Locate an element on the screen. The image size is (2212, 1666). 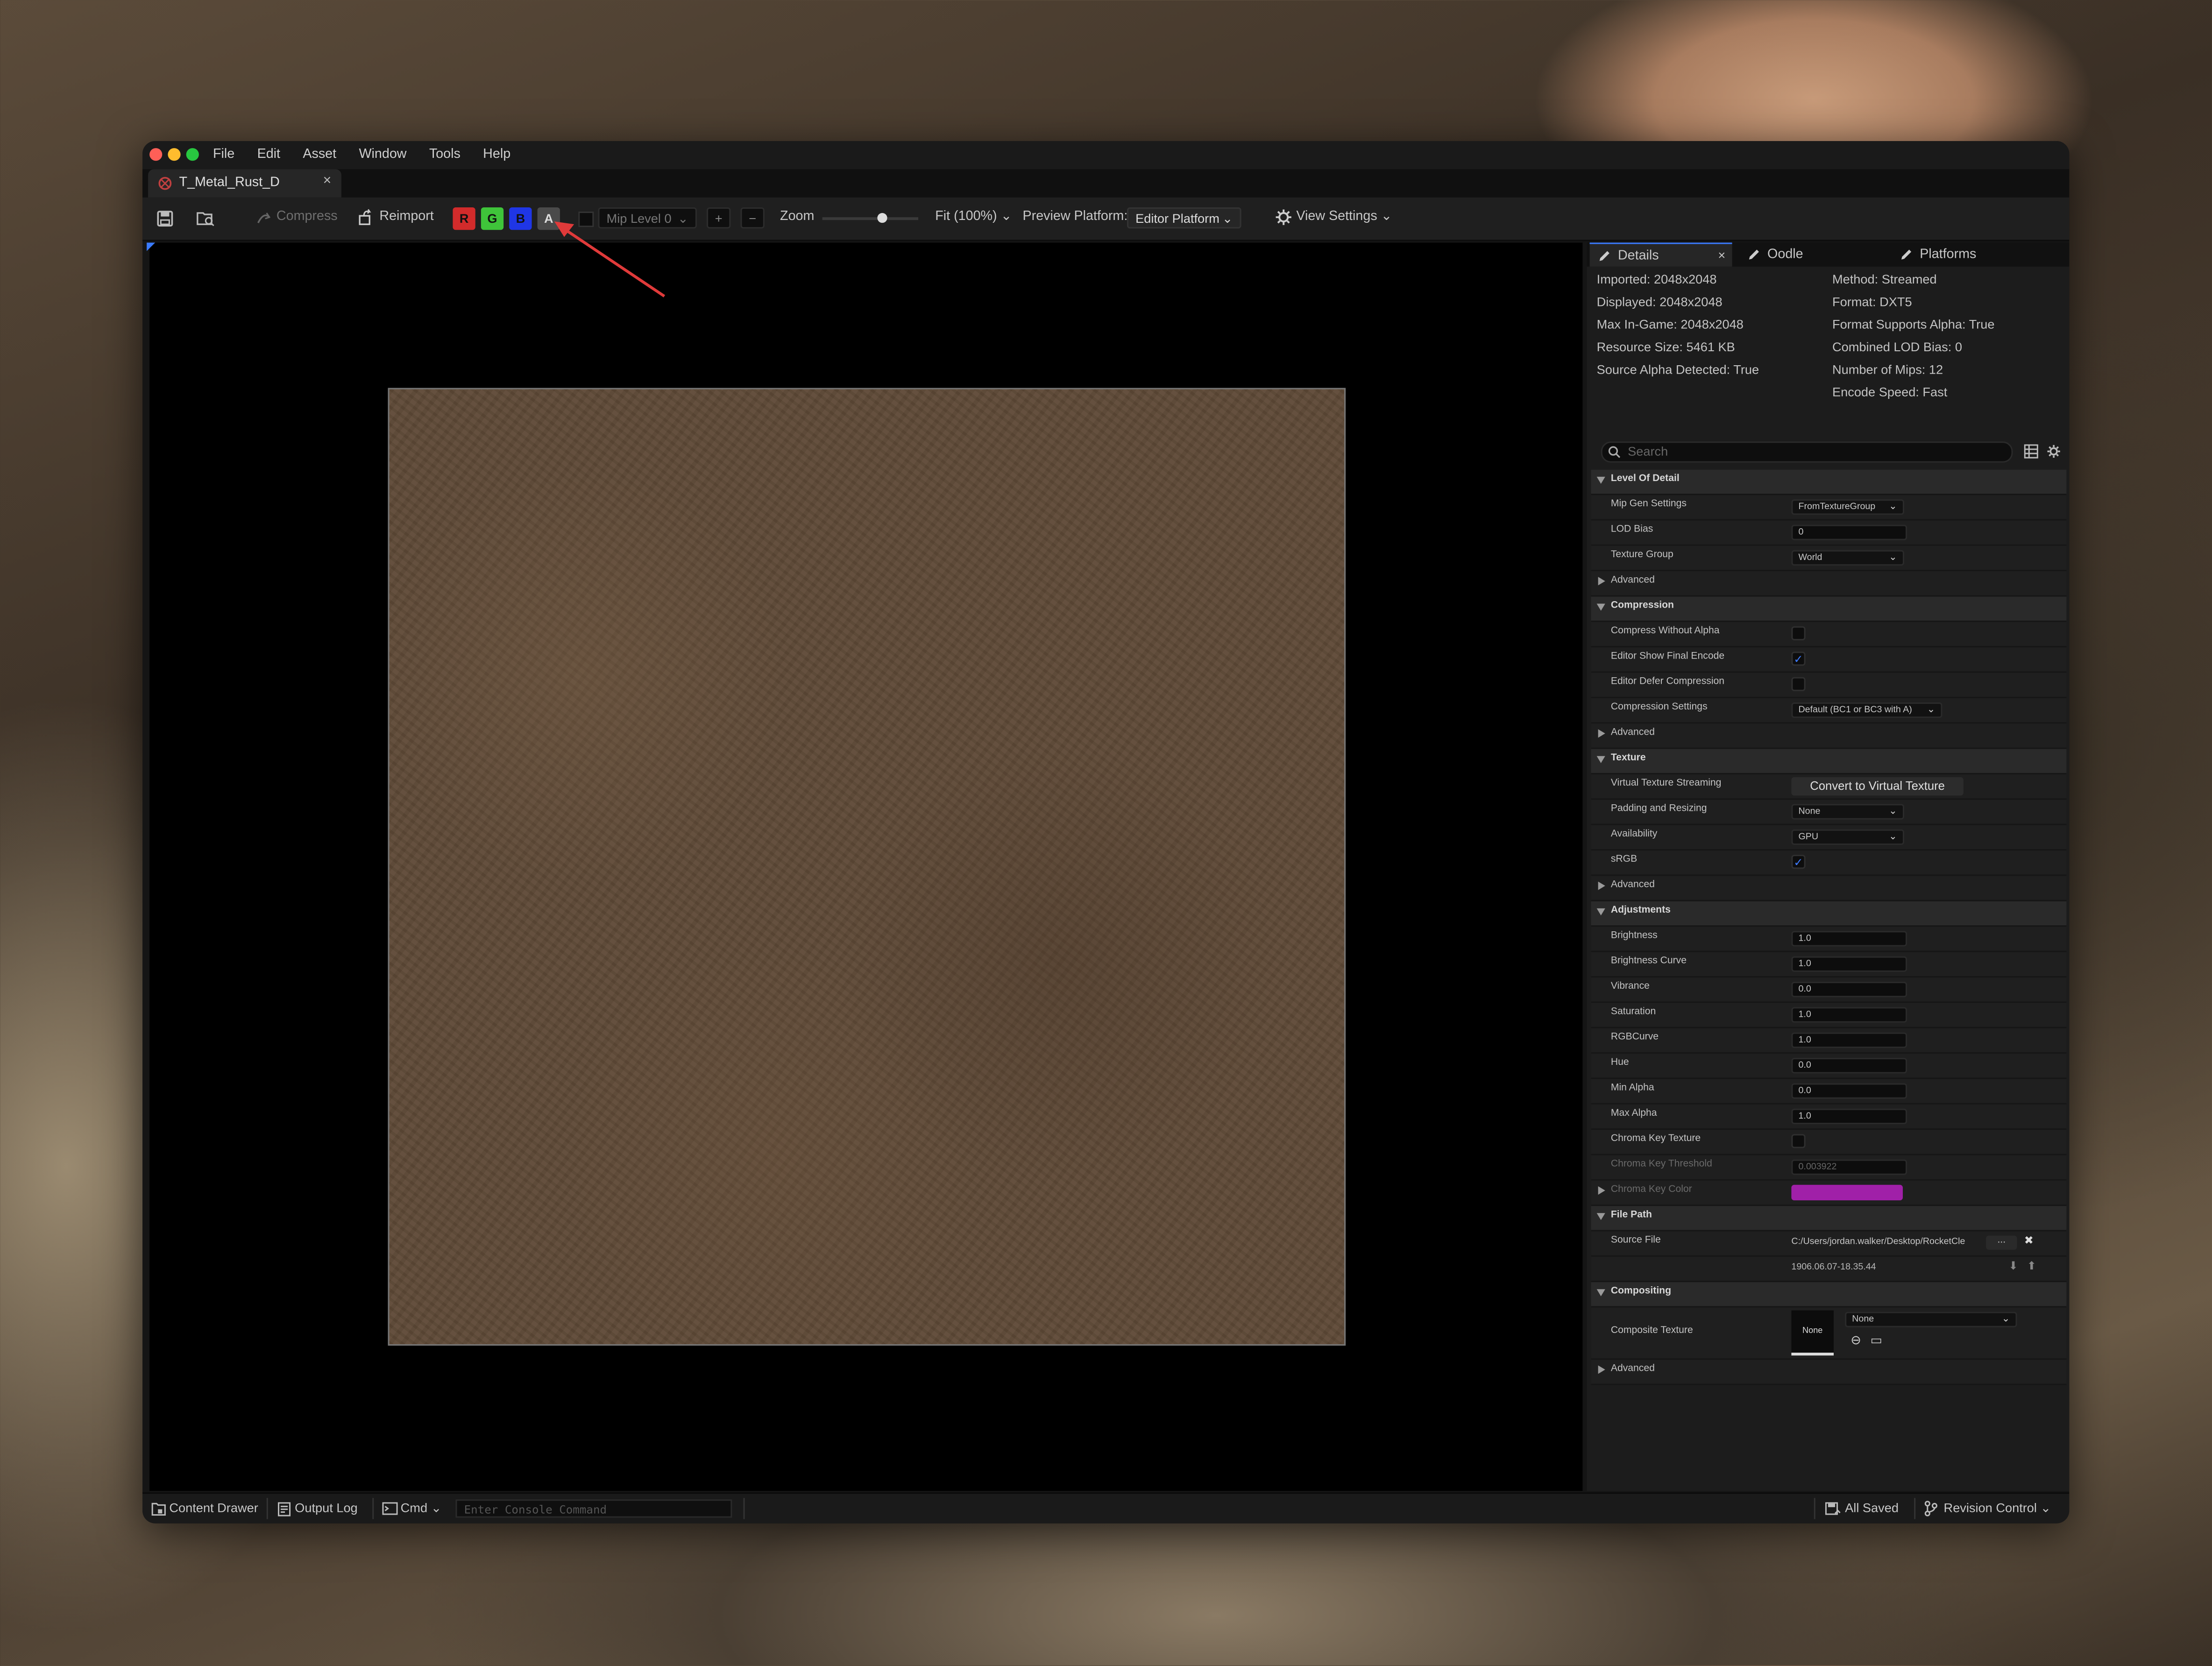
chevron-down-icon: ⌄ is located at coordinates (1893, 837).